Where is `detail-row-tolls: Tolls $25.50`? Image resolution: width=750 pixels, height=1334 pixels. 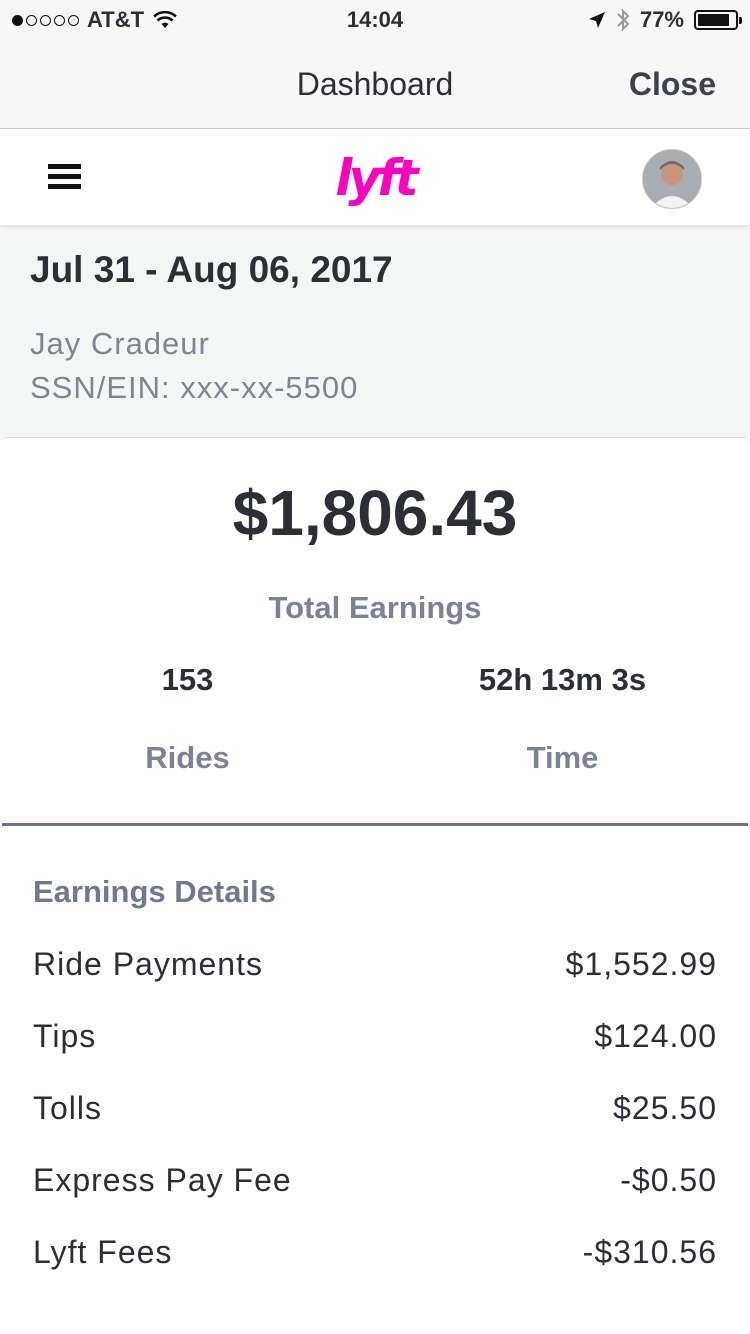
detail-row-tolls: Tolls $25.50 is located at coordinates (375, 1110).